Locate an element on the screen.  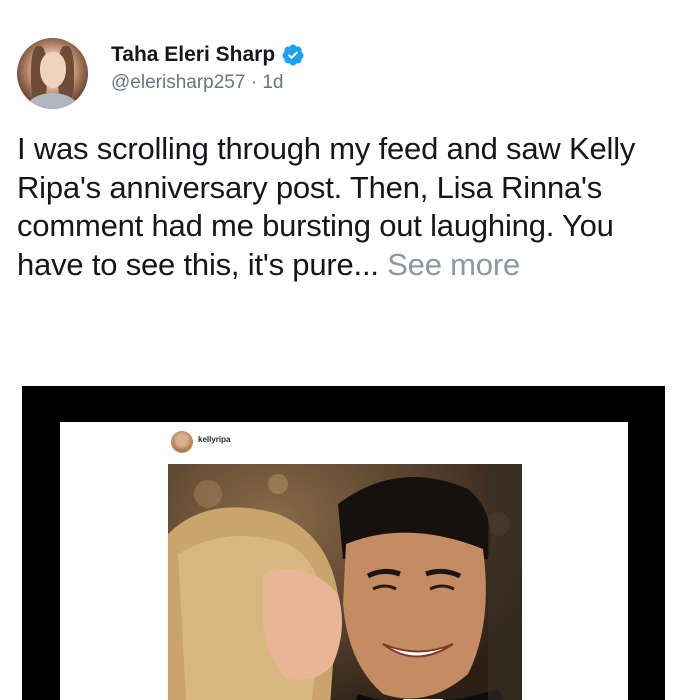
see-more-link: See more is located at coordinates (453, 264).